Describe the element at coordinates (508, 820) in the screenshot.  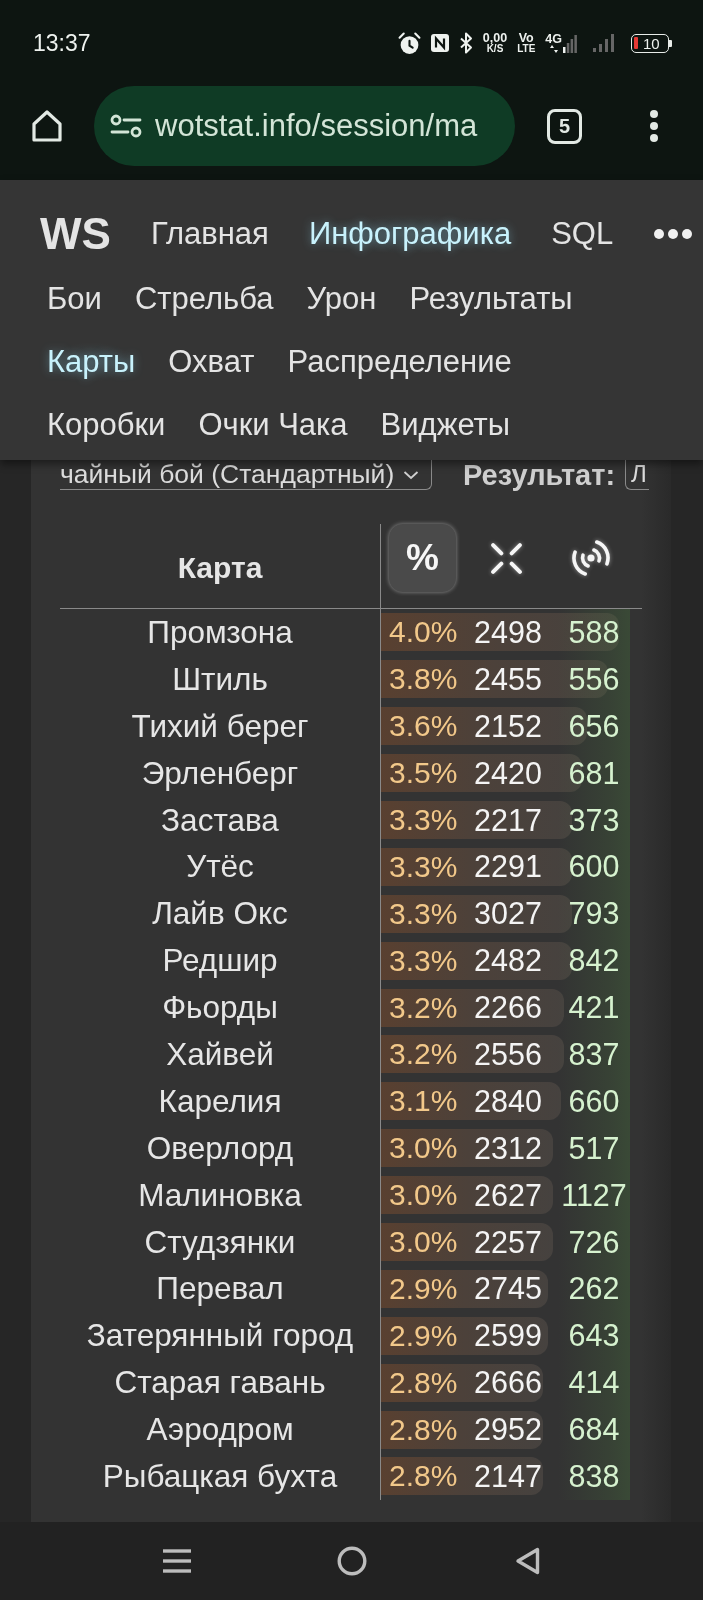
I see `table-cell-text: 2217` at that location.